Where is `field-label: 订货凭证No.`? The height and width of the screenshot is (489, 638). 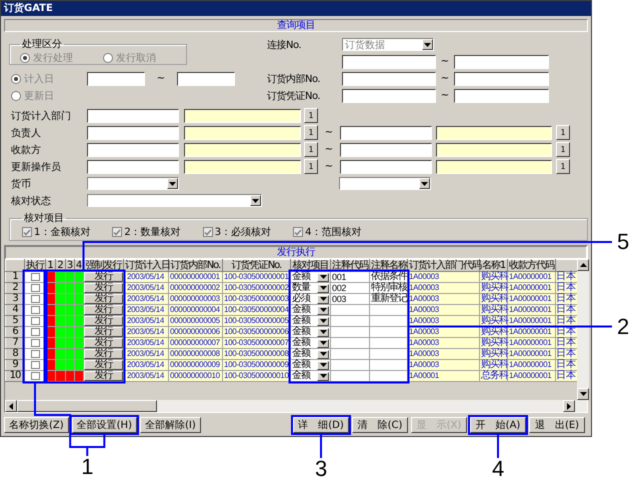 field-label: 订货凭证No. is located at coordinates (294, 96).